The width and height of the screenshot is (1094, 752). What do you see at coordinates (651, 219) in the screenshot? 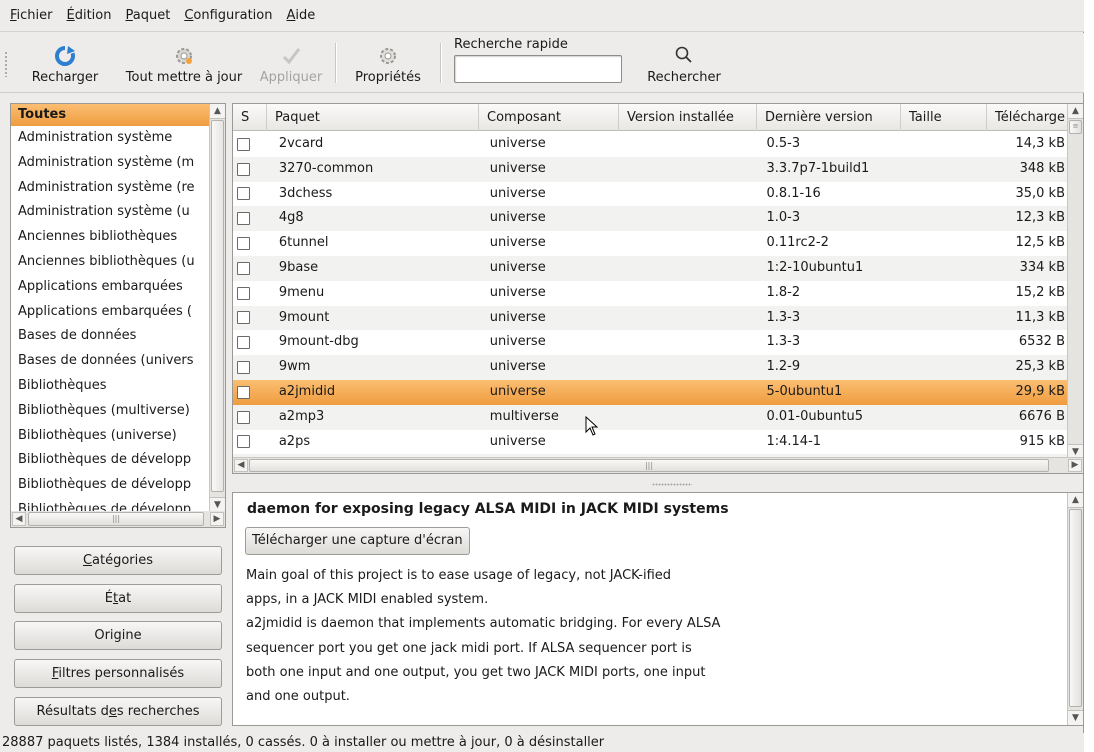
I see `table-row: 4g8 universe 1.0-3 12,3 kB` at bounding box center [651, 219].